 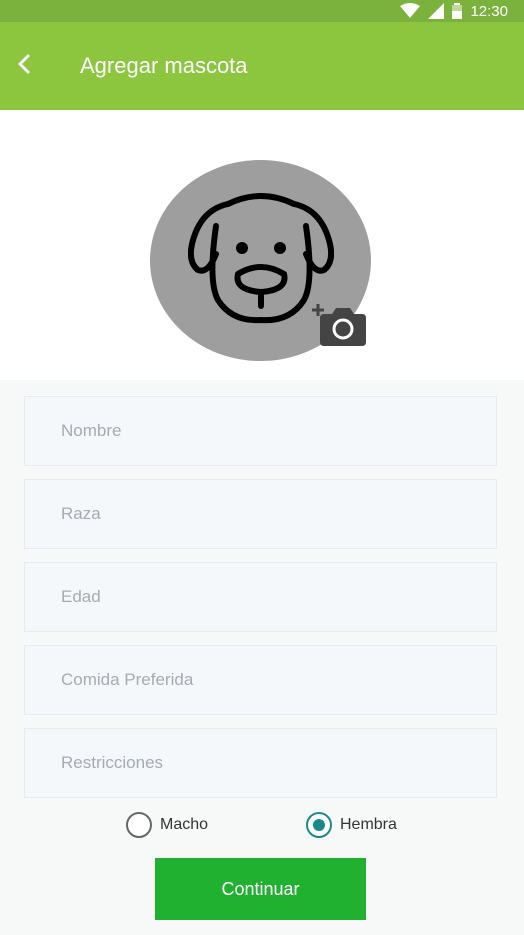 What do you see at coordinates (262, 66) in the screenshot?
I see `app-bar: Agregar mascota` at bounding box center [262, 66].